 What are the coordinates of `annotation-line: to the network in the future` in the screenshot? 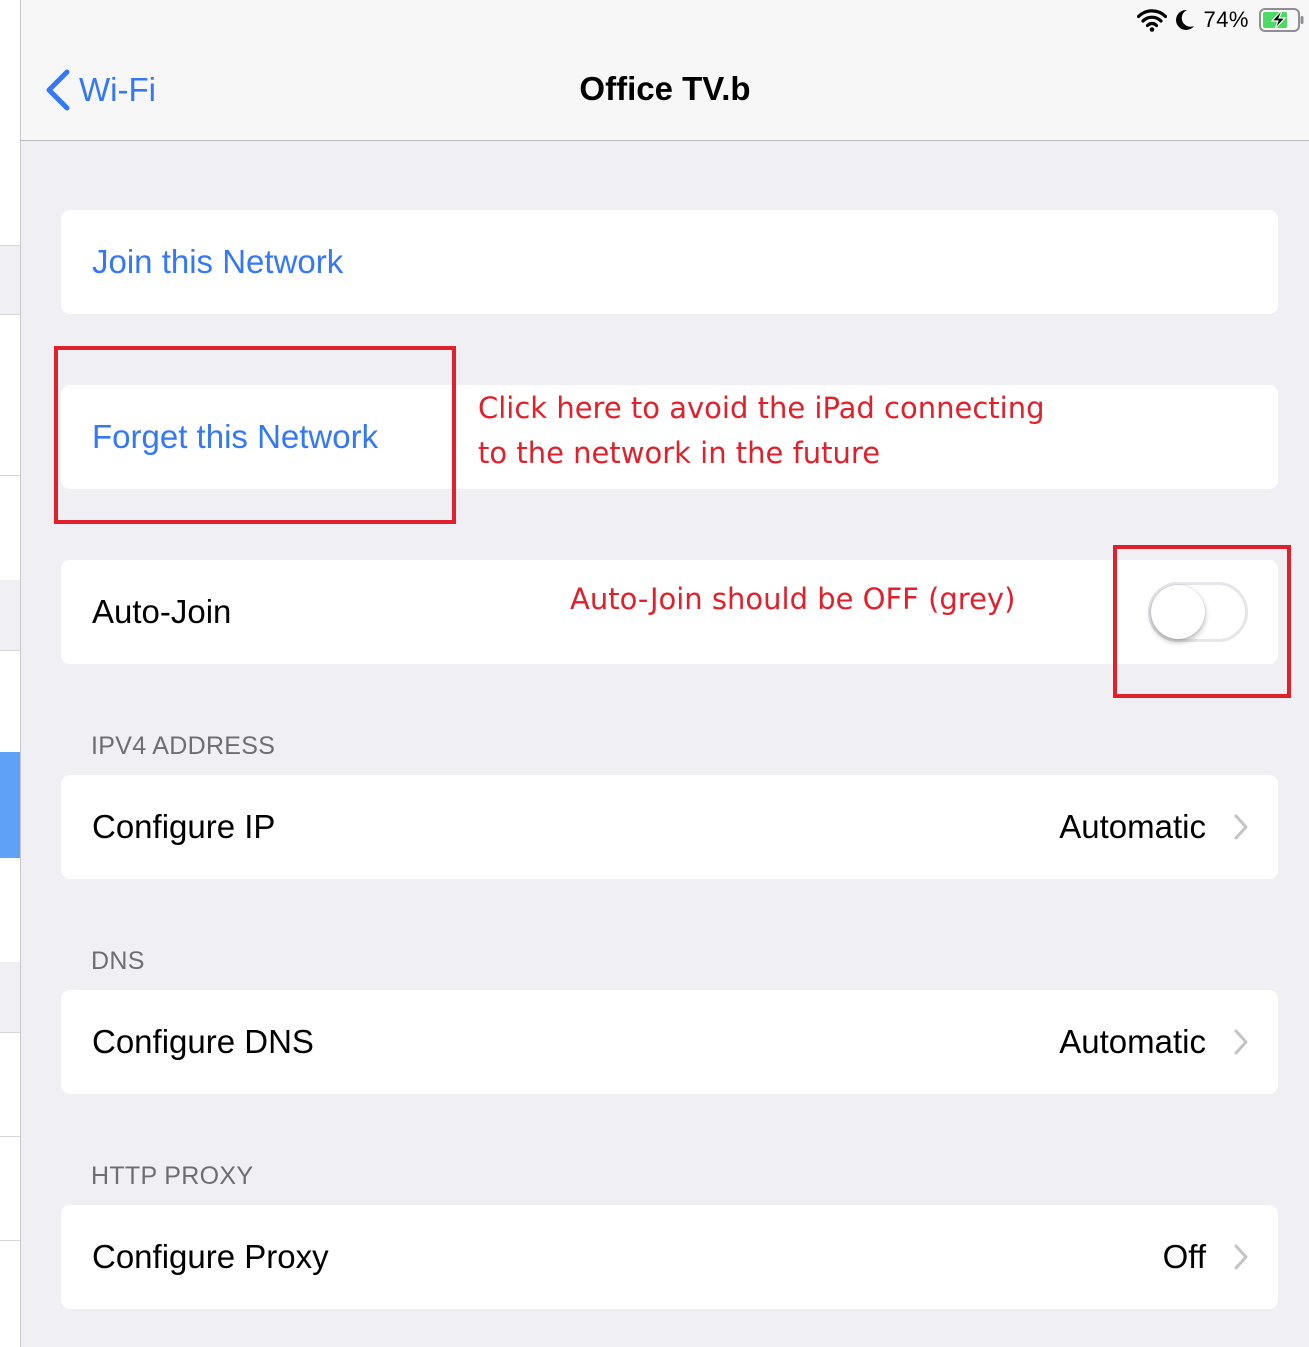 It's located at (679, 453).